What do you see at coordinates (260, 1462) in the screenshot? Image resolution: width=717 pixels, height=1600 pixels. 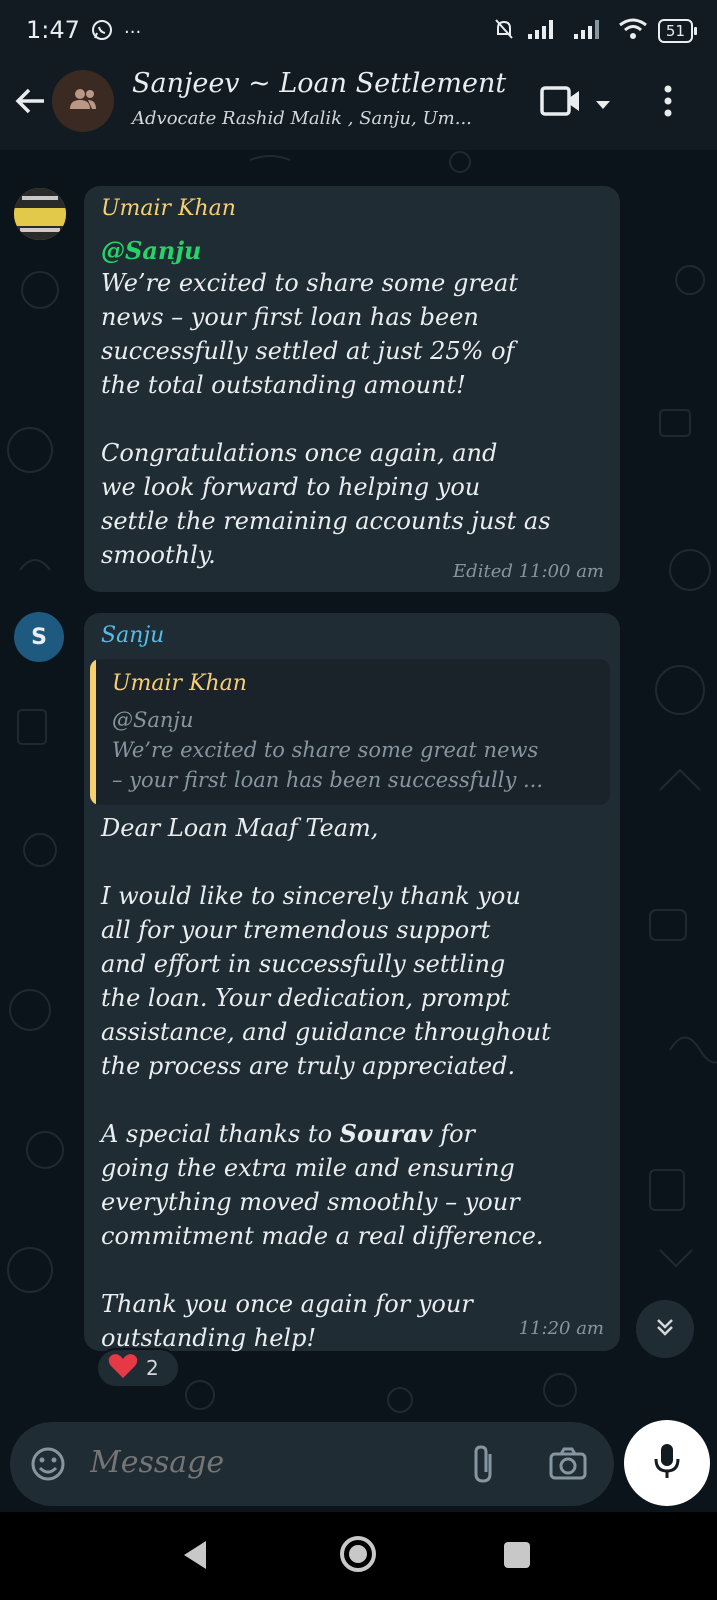 I see `message-input` at bounding box center [260, 1462].